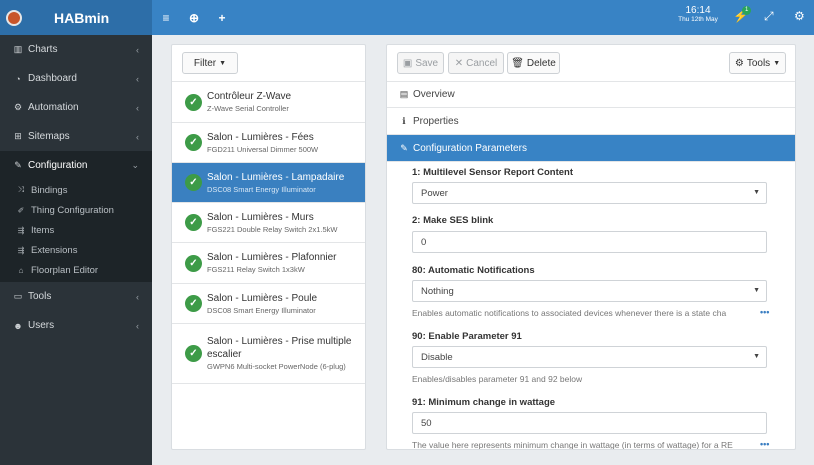 This screenshot has height=465, width=814. What do you see at coordinates (256, 269) in the screenshot?
I see `thing-description: FGS211 Relay Switch 1x3kW` at bounding box center [256, 269].